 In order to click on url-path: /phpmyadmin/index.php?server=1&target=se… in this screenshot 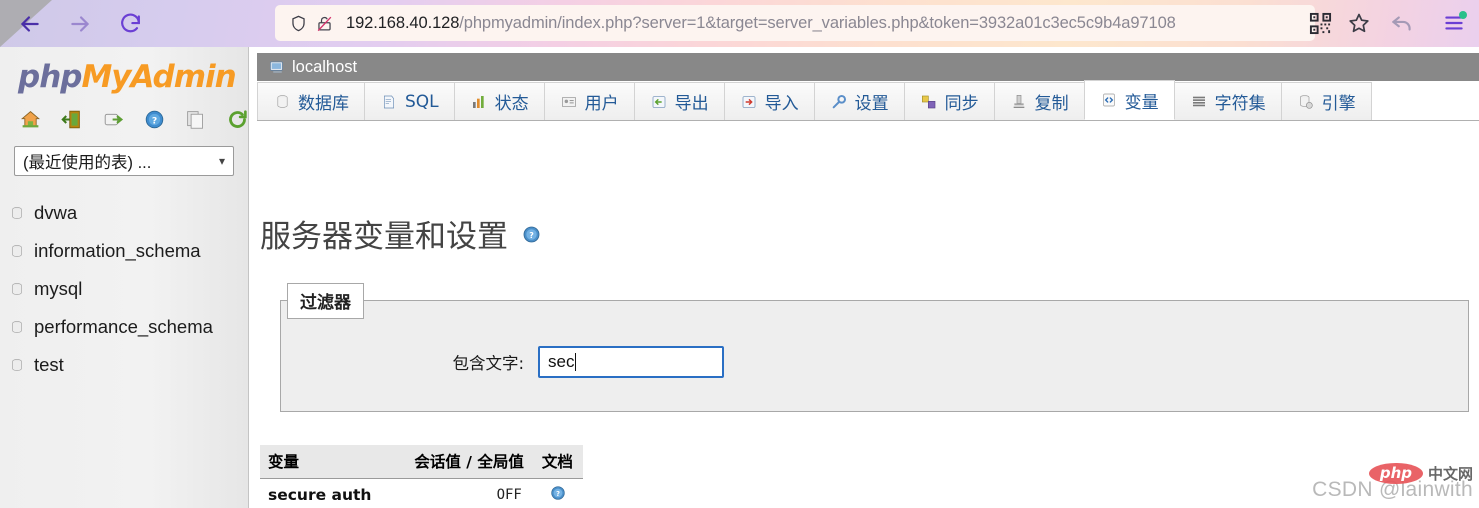, I will do `click(817, 22)`.